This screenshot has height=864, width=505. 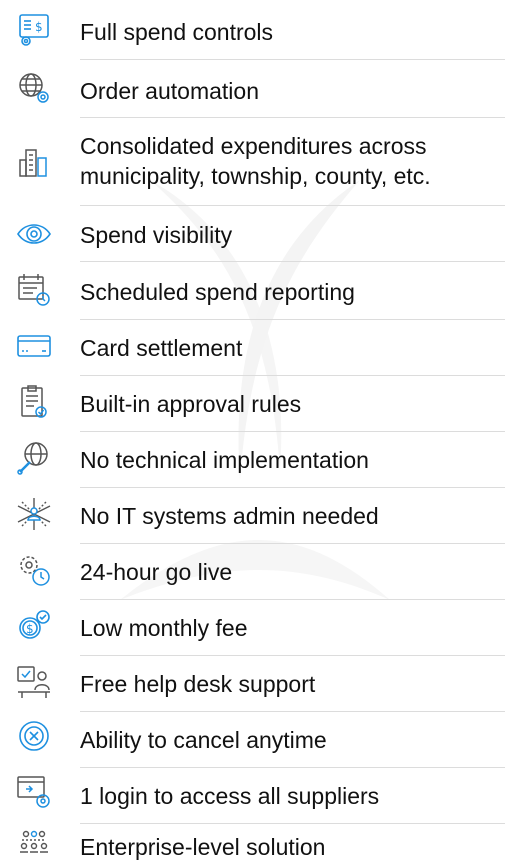 What do you see at coordinates (224, 460) in the screenshot?
I see `feature-label: No technical implementation` at bounding box center [224, 460].